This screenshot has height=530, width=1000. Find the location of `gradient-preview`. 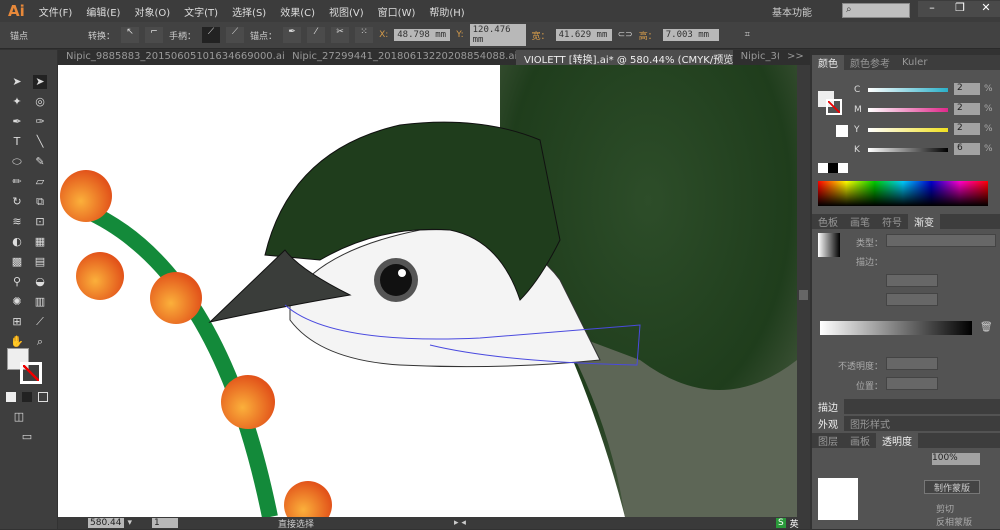

gradient-preview is located at coordinates (829, 245).